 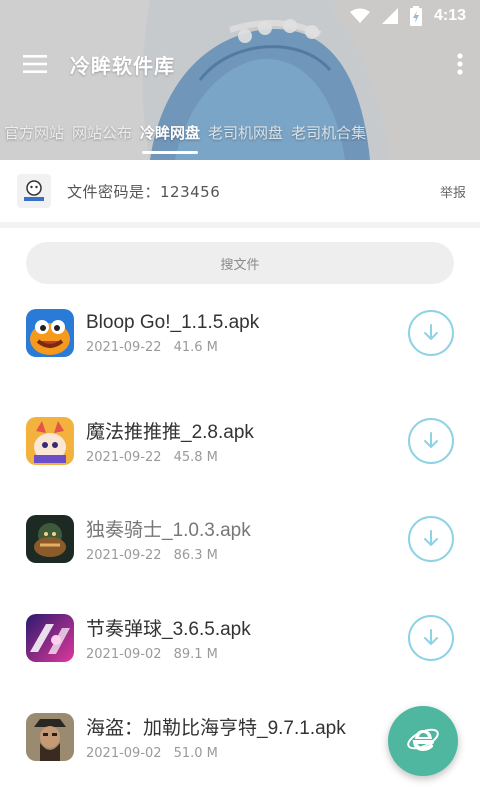 I want to click on magic-push-app-icon, so click(x=50, y=441).